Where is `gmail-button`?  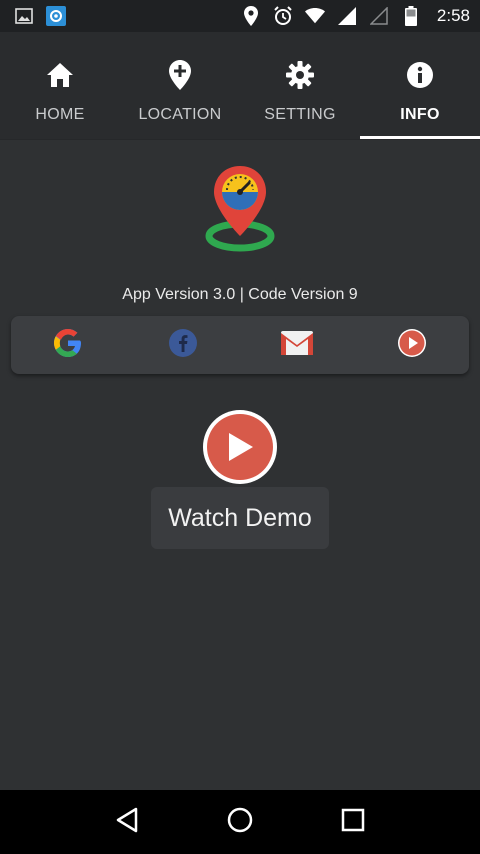 gmail-button is located at coordinates (297, 345).